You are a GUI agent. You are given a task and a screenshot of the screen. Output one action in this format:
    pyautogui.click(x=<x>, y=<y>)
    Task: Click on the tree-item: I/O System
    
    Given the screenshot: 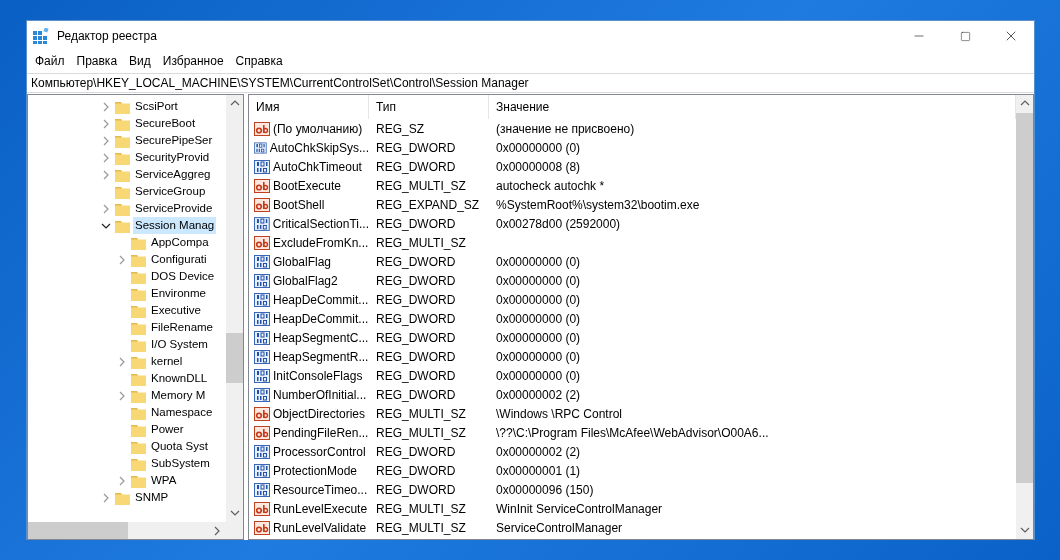 What is the action you would take?
    pyautogui.click(x=179, y=344)
    